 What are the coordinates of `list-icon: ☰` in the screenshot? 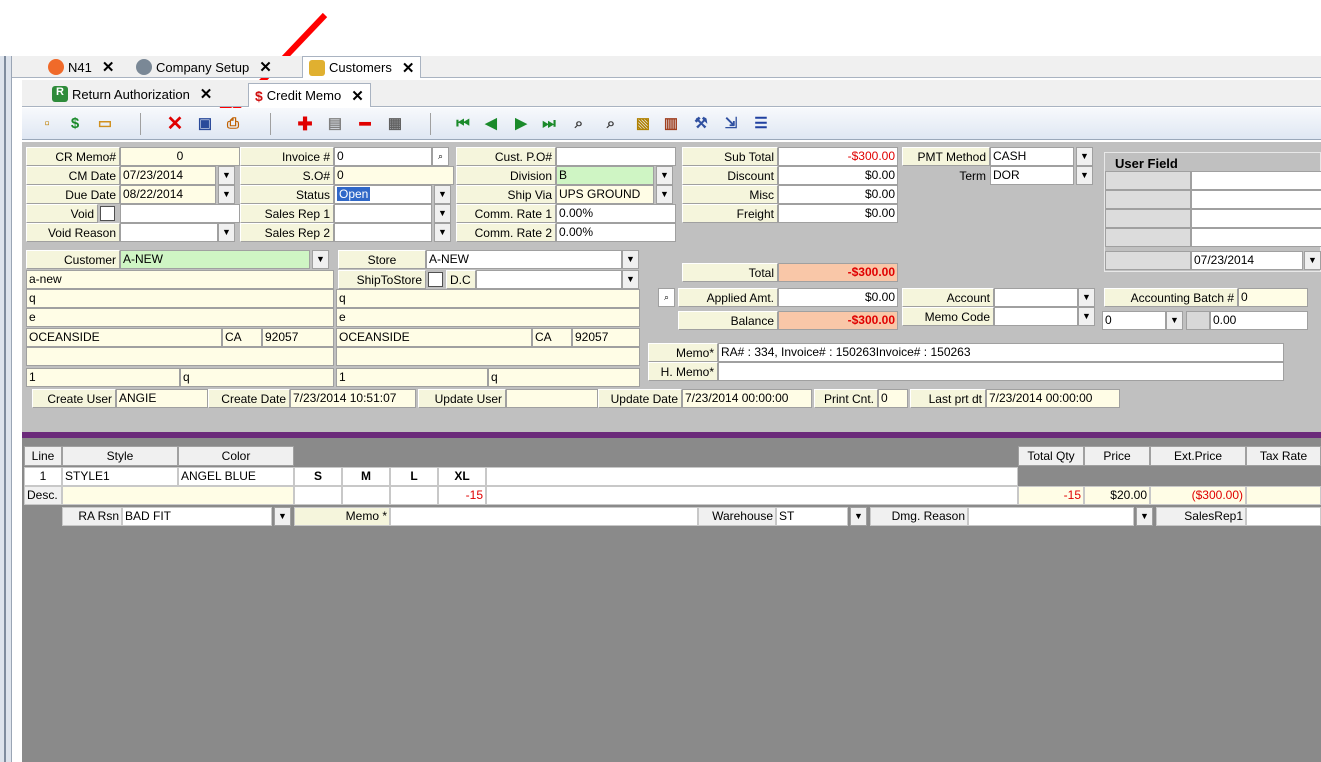 It's located at (761, 124).